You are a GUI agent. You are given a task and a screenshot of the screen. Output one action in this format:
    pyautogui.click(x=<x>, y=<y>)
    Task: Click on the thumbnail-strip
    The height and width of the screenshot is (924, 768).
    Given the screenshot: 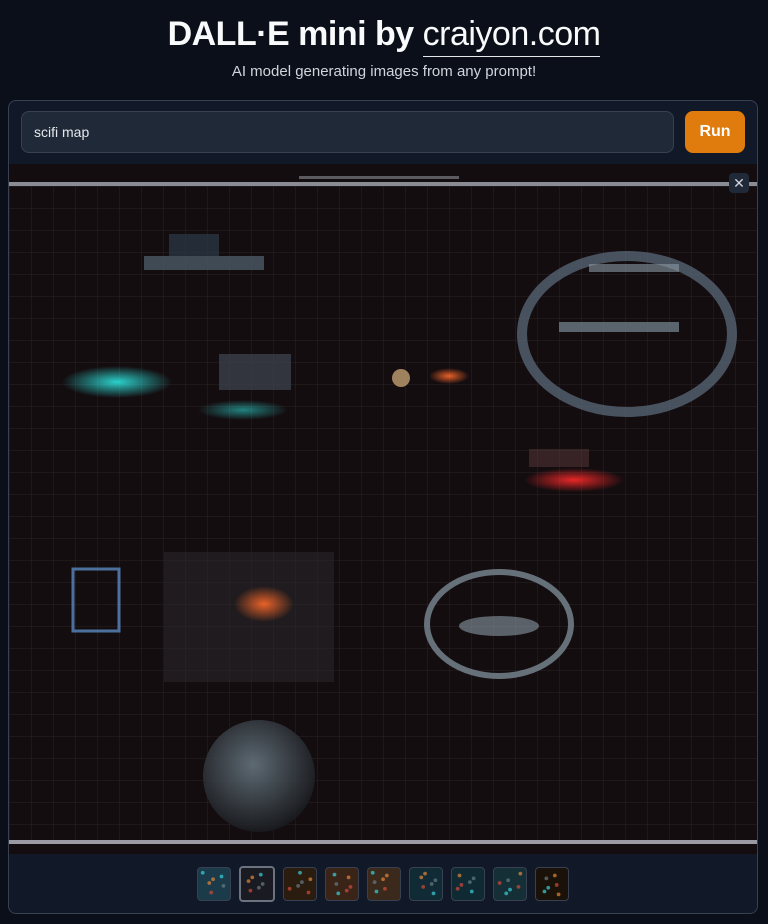 What is the action you would take?
    pyautogui.click(x=383, y=883)
    